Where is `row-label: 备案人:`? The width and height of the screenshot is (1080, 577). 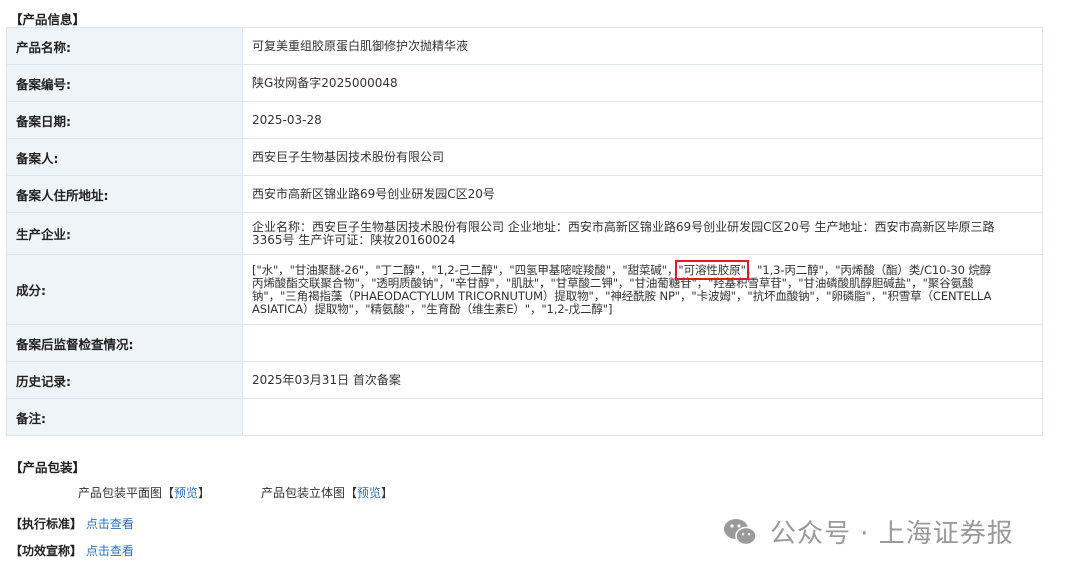
row-label: 备案人: is located at coordinates (124, 157).